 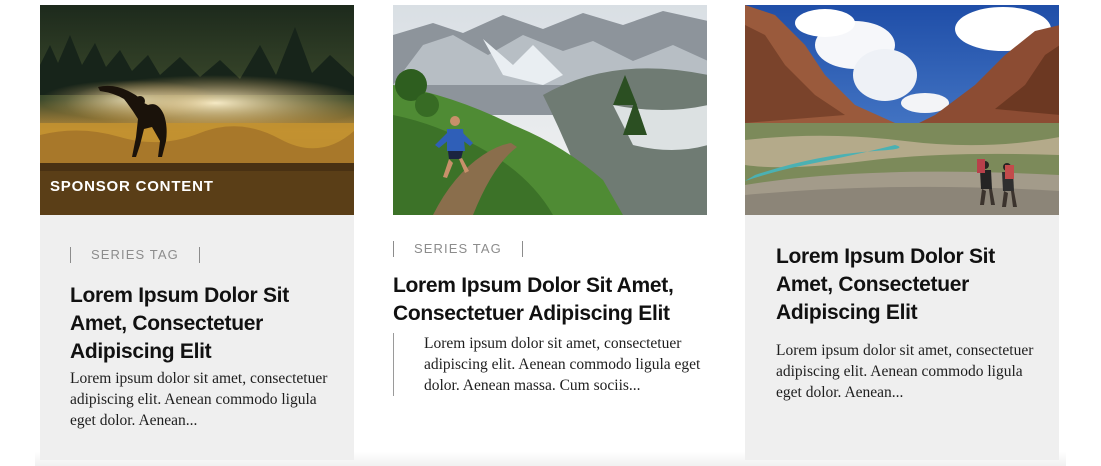 I want to click on trail-runner-image, so click(x=550, y=110).